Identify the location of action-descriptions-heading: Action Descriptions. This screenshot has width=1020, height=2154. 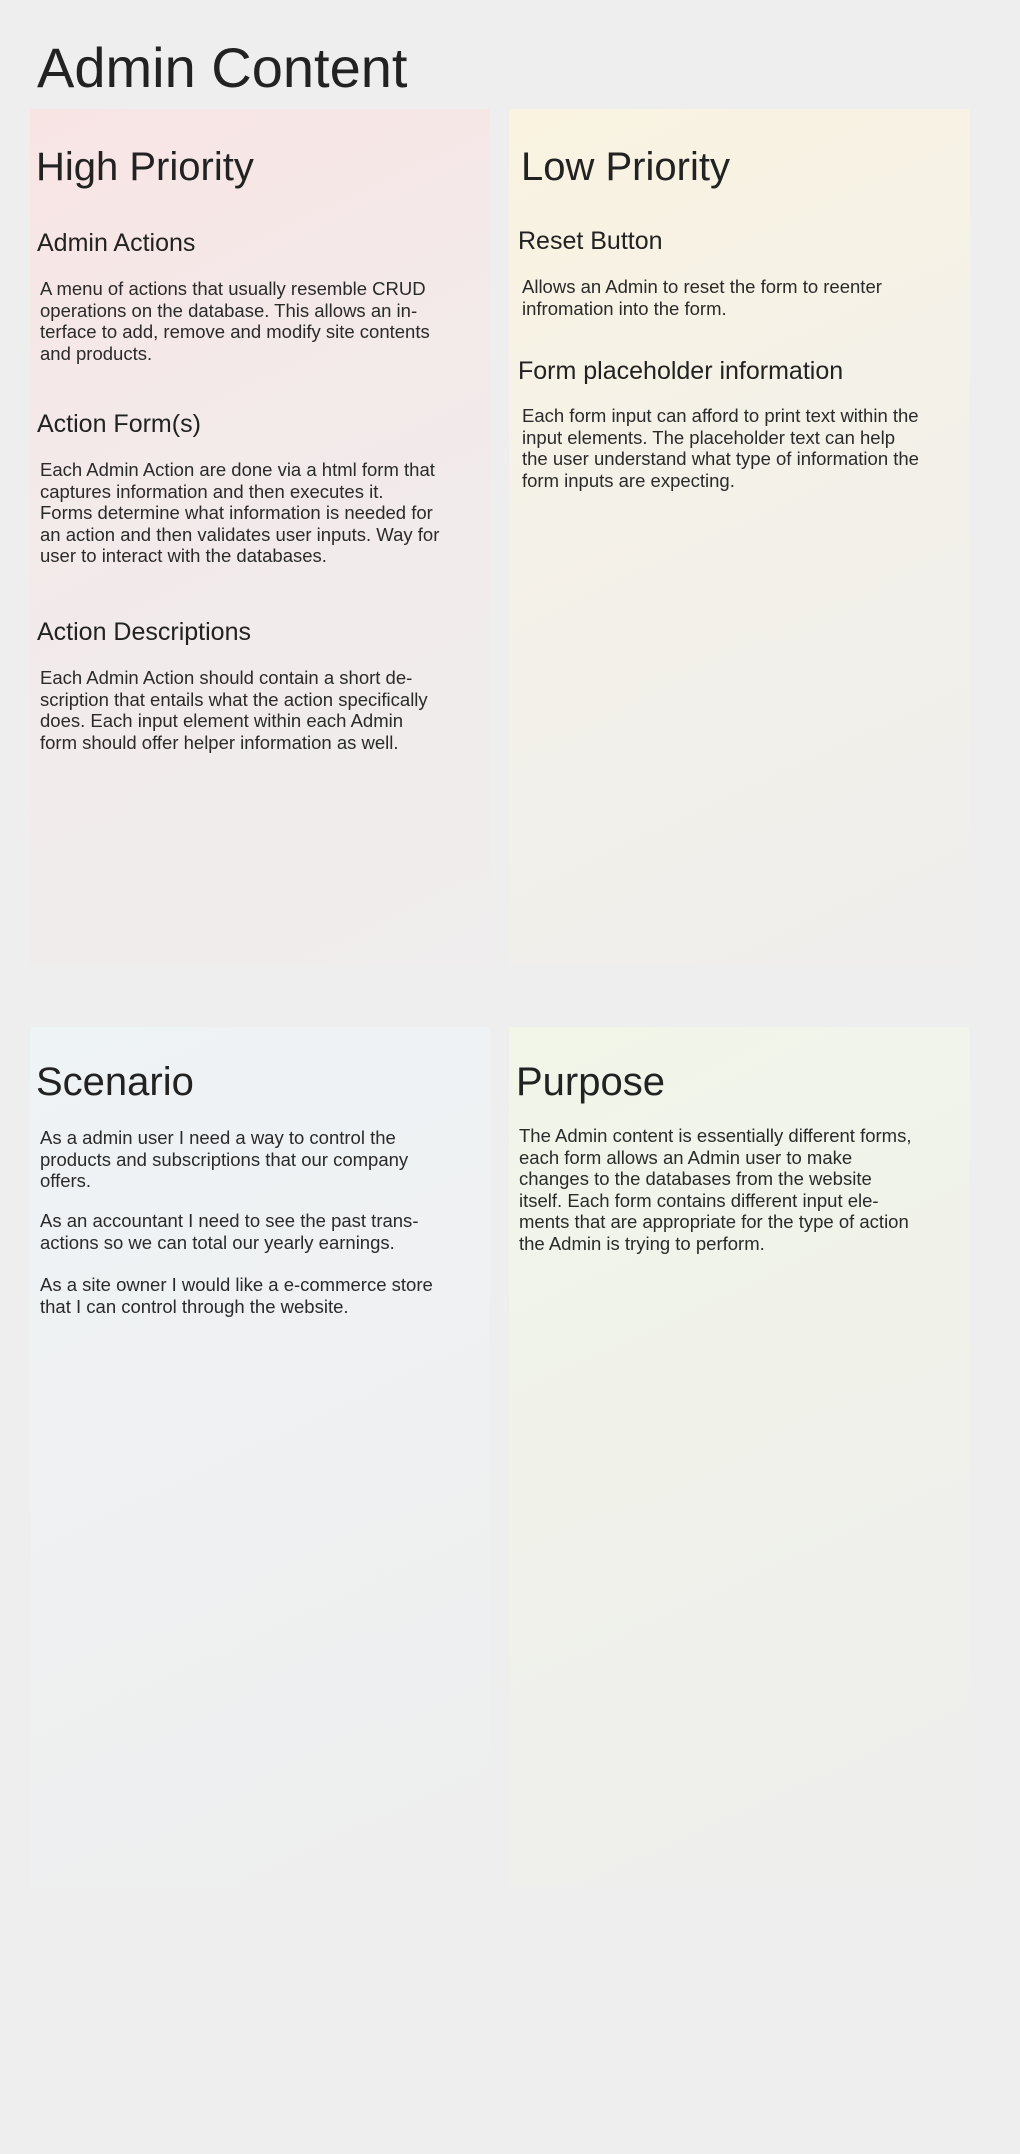
(144, 632).